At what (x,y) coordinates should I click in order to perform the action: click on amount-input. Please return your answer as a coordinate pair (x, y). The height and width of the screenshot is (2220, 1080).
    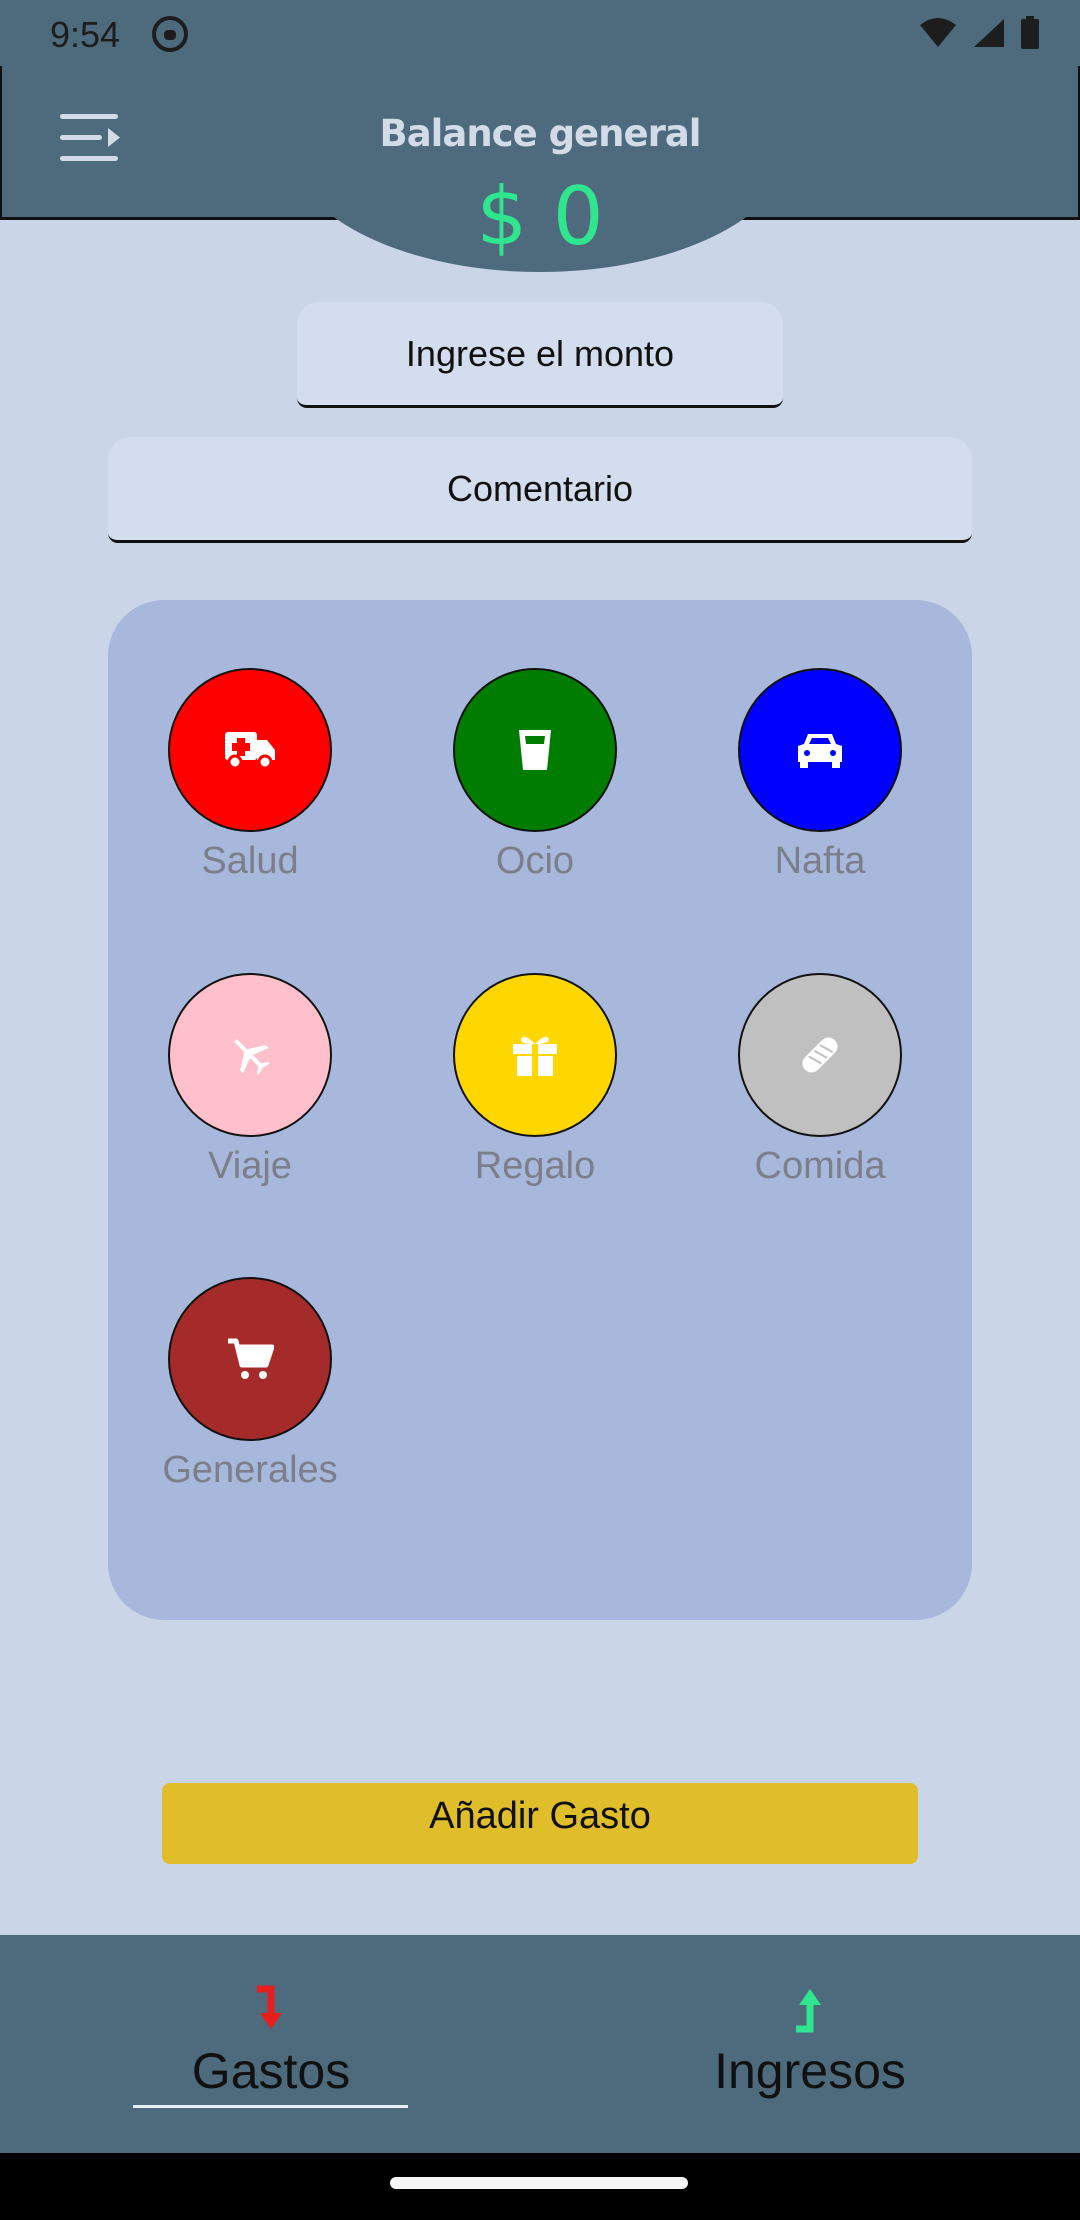
    Looking at the image, I should click on (540, 355).